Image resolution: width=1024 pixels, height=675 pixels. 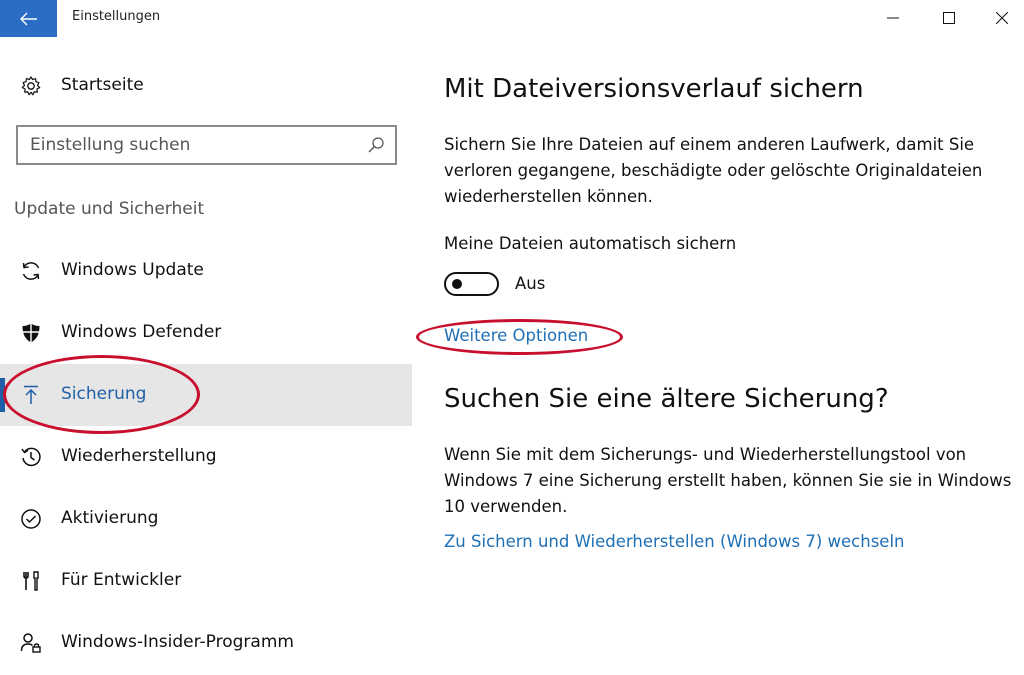 I want to click on toggle-state-label: Aus, so click(x=530, y=283).